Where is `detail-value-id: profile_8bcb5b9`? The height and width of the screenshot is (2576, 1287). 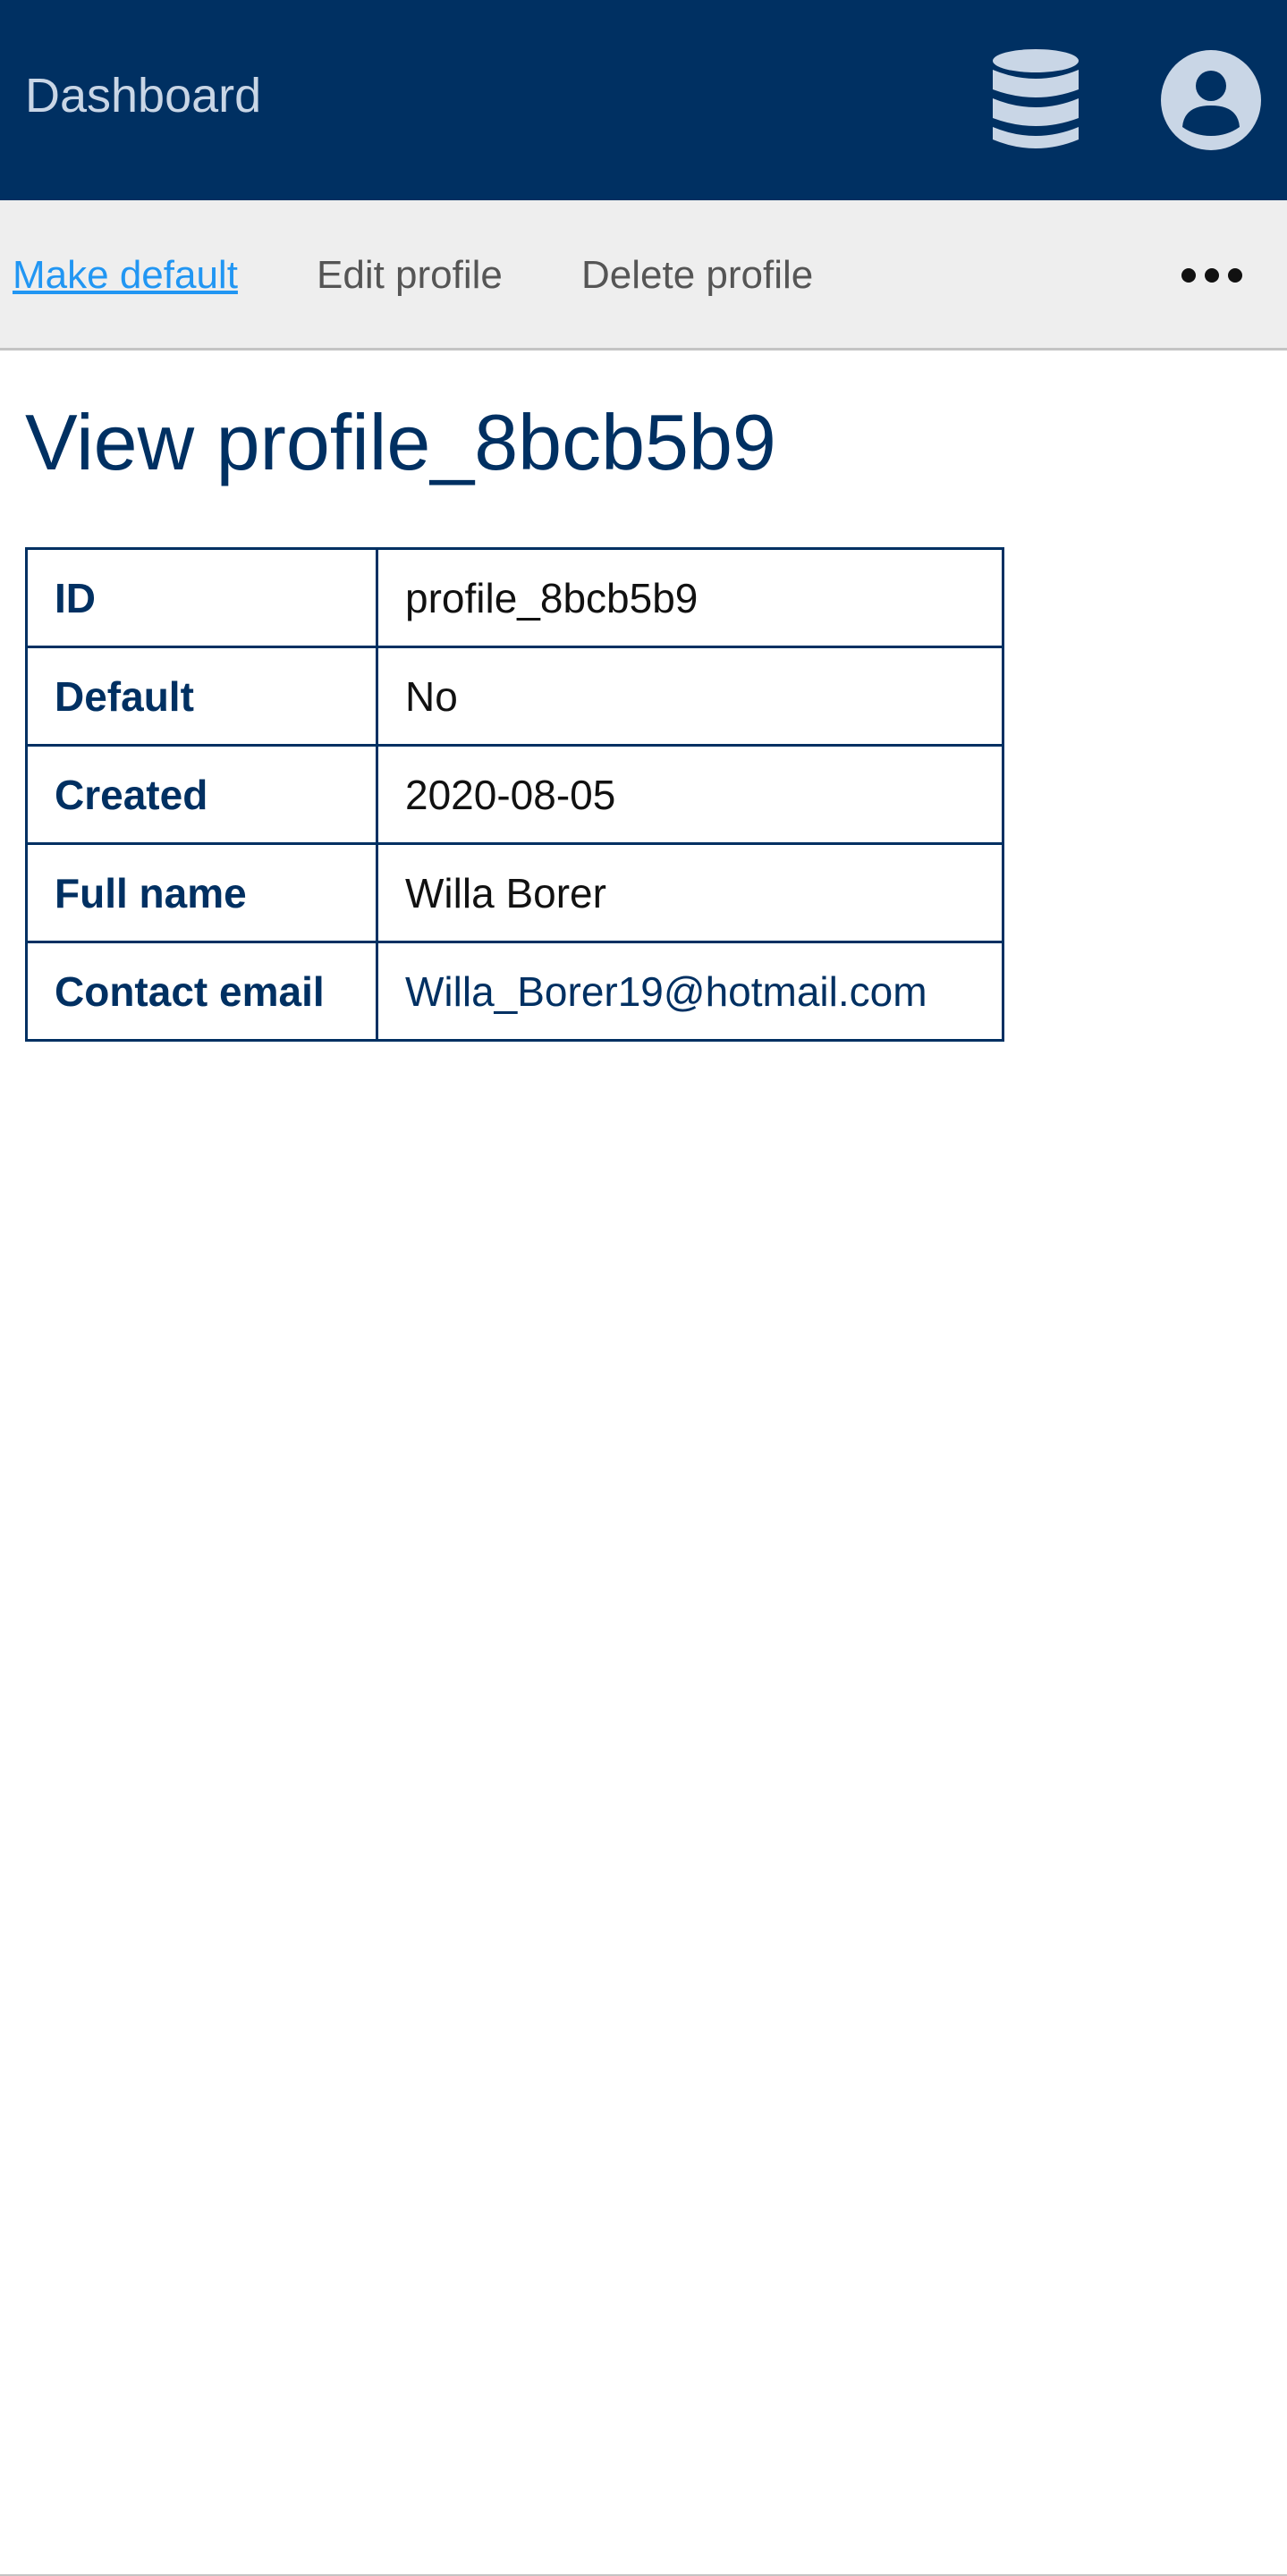 detail-value-id: profile_8bcb5b9 is located at coordinates (690, 597).